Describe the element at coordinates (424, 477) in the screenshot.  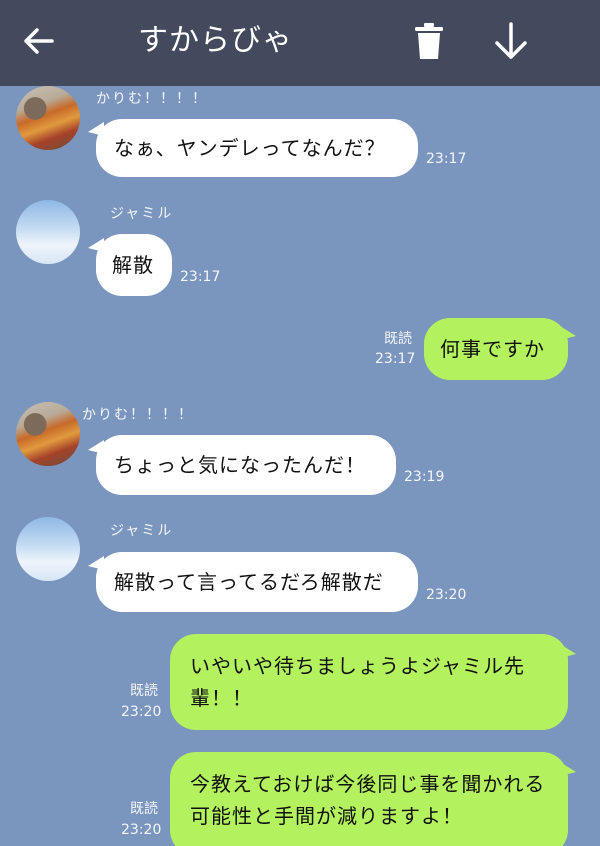
I see `message-time: 23:19` at that location.